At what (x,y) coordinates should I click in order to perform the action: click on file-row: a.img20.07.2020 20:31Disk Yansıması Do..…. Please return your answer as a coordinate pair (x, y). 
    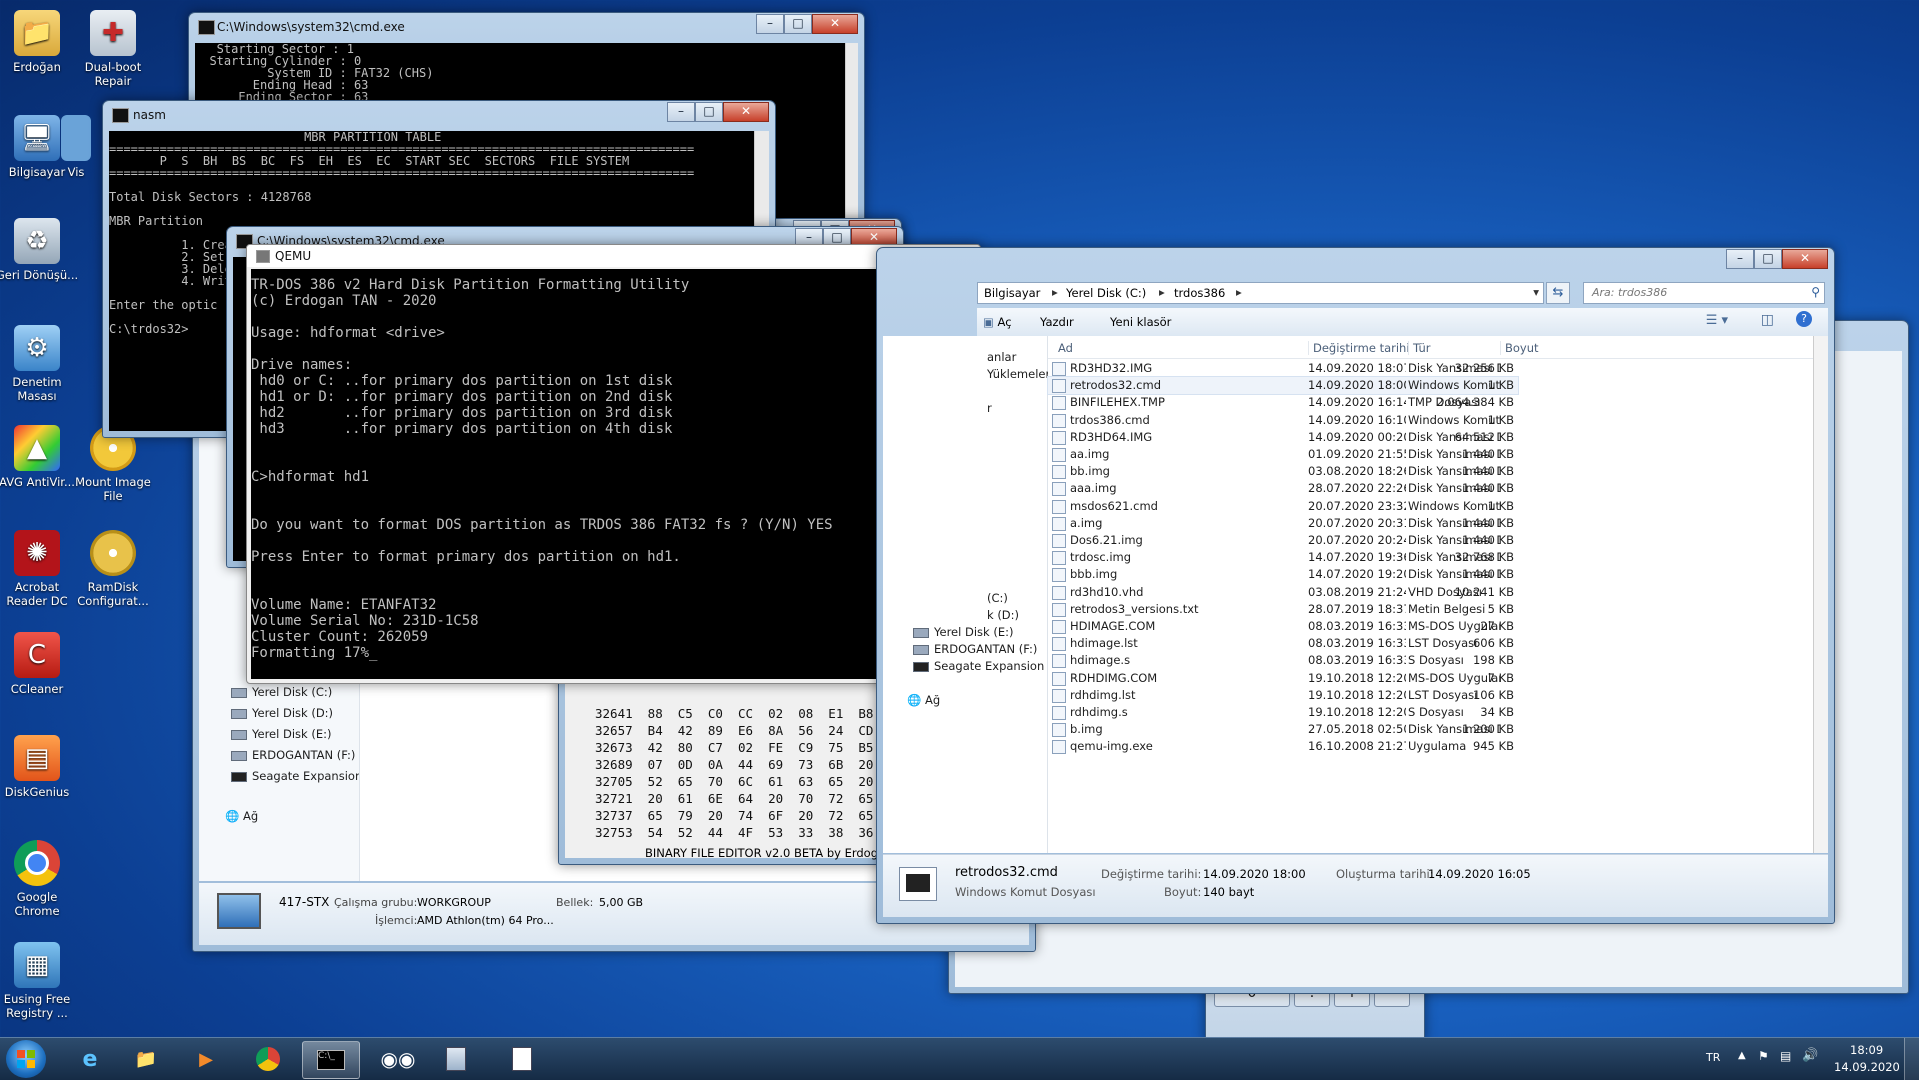
    Looking at the image, I should click on (1283, 523).